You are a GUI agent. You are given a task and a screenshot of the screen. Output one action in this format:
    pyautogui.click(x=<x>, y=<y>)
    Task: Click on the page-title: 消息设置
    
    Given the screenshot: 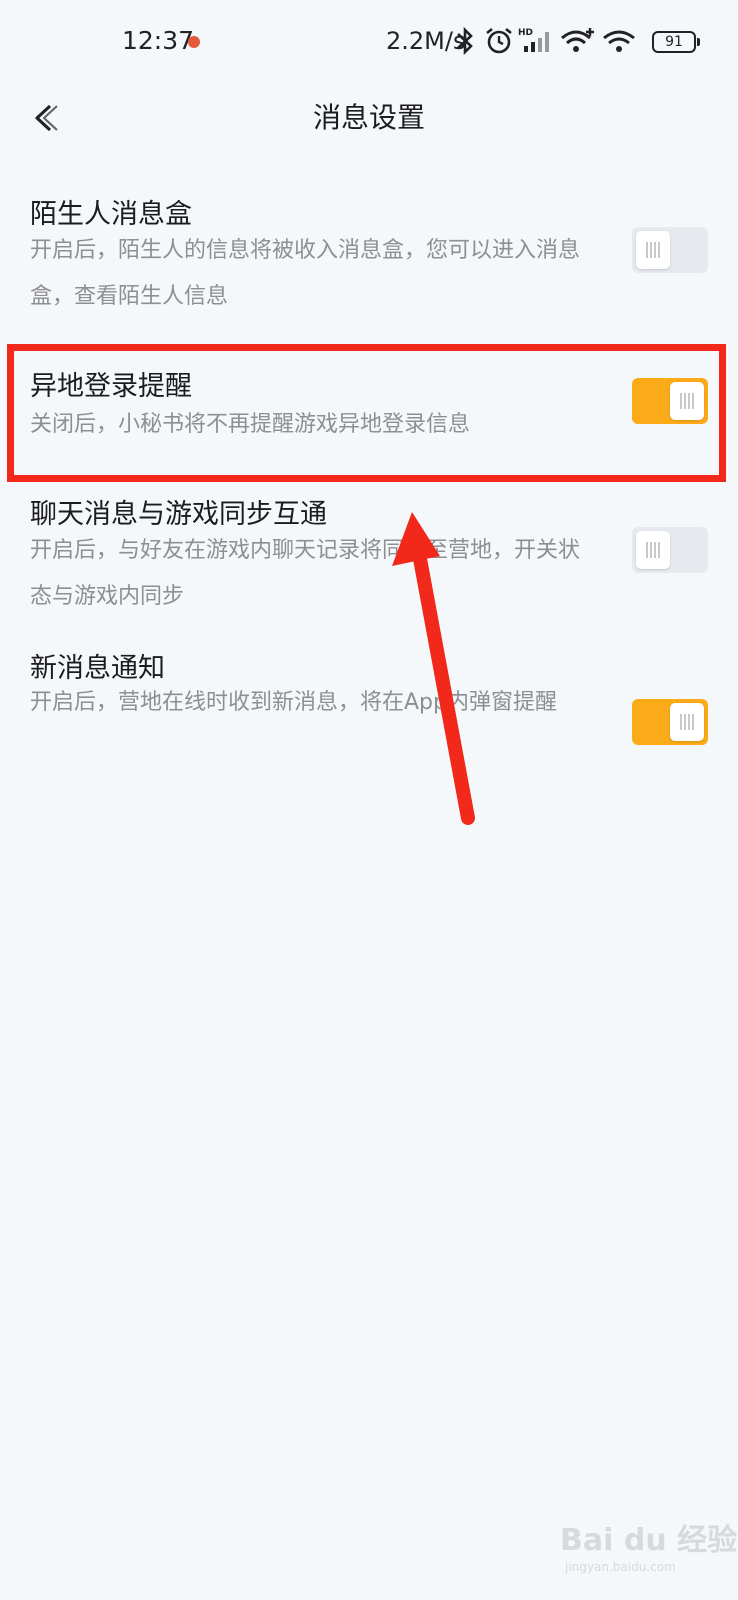 What is the action you would take?
    pyautogui.click(x=368, y=117)
    